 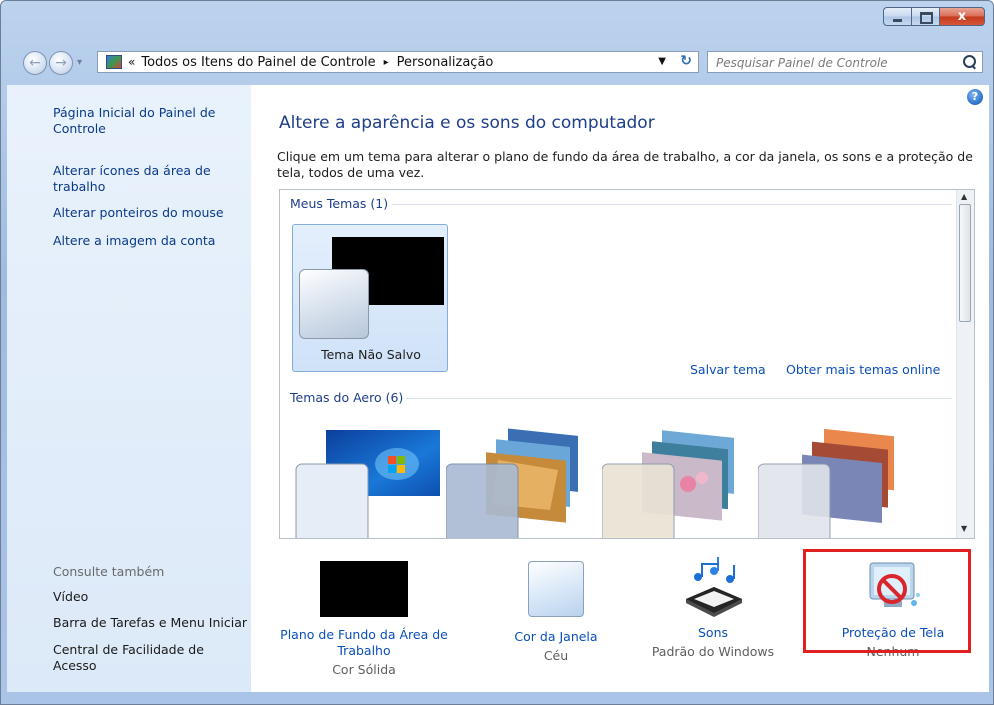 What do you see at coordinates (965, 263) in the screenshot?
I see `scroll-thumb` at bounding box center [965, 263].